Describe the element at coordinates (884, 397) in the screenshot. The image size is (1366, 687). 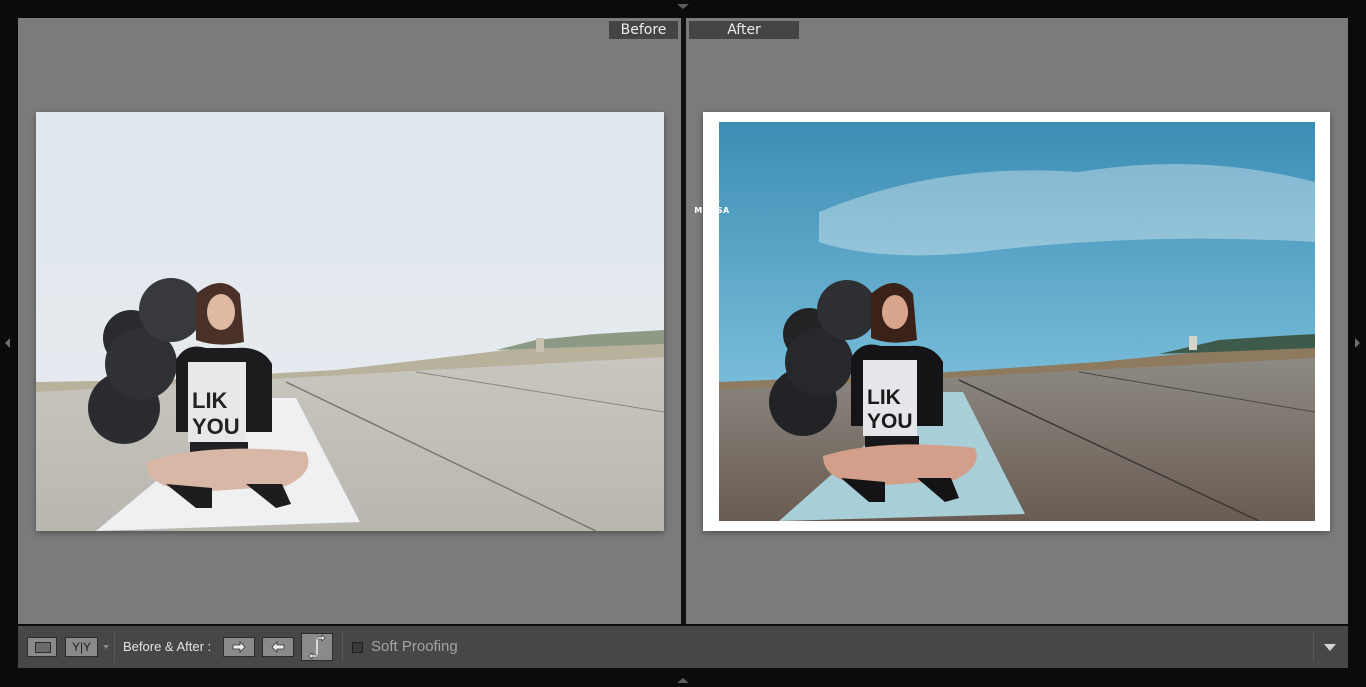
I see `after-shirt-text-1: LIK` at that location.